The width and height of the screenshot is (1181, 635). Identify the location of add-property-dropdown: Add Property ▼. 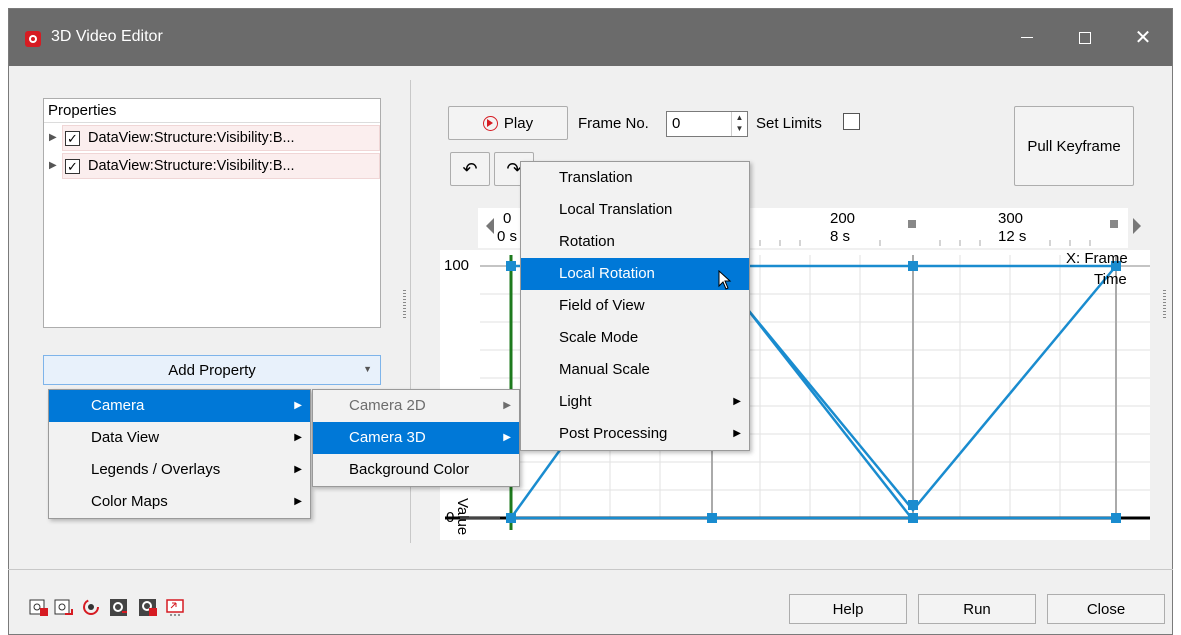
(212, 370).